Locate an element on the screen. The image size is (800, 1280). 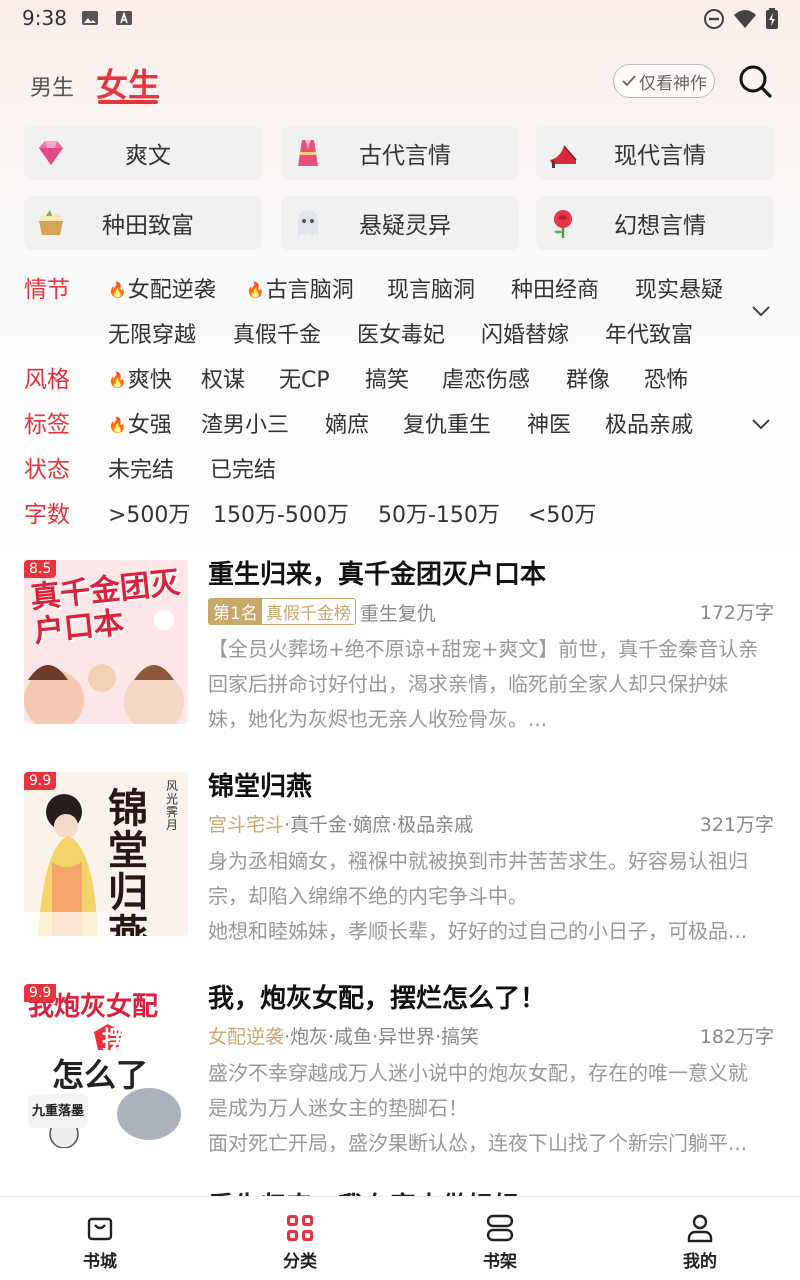
nav-mine: 我的 is located at coordinates (700, 1238).